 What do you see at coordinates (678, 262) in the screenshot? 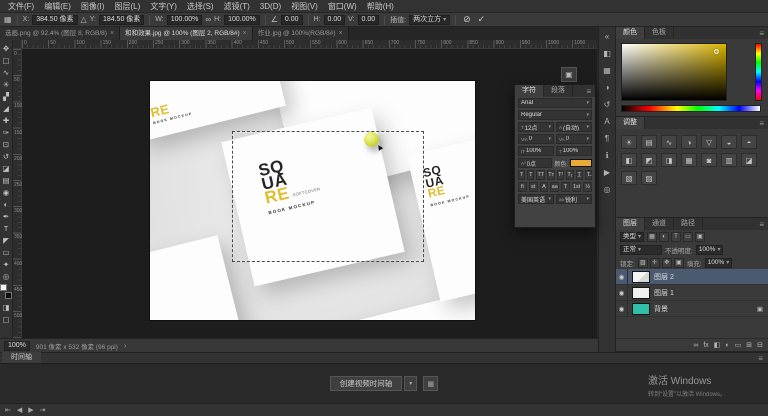
I see `lock-all-icon: ▣` at bounding box center [678, 262].